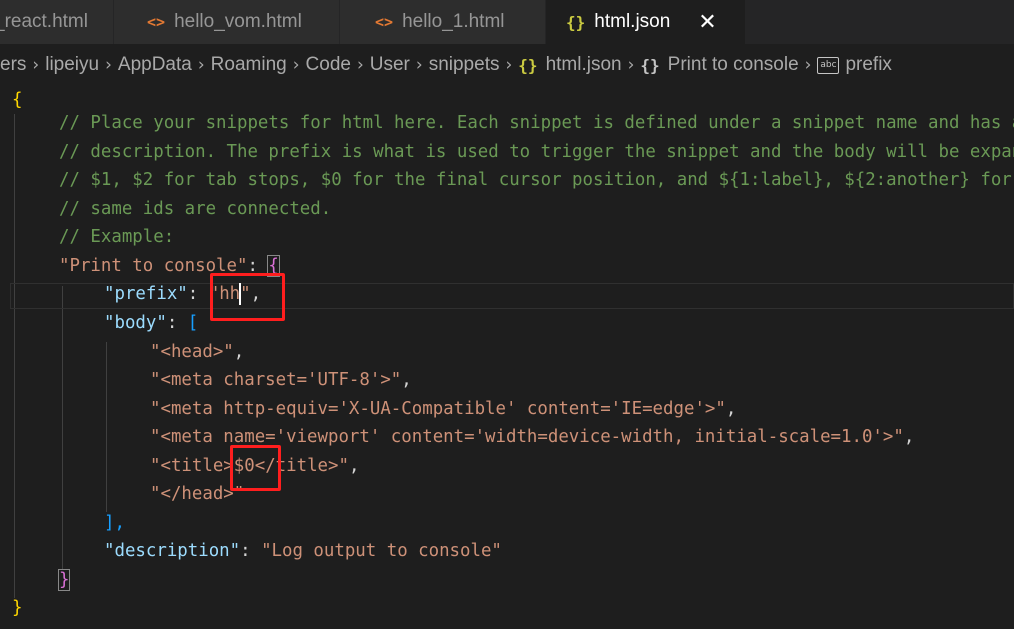 The width and height of the screenshot is (1014, 629). Describe the element at coordinates (583, 64) in the screenshot. I see `breadcrumb-label: html.json` at that location.